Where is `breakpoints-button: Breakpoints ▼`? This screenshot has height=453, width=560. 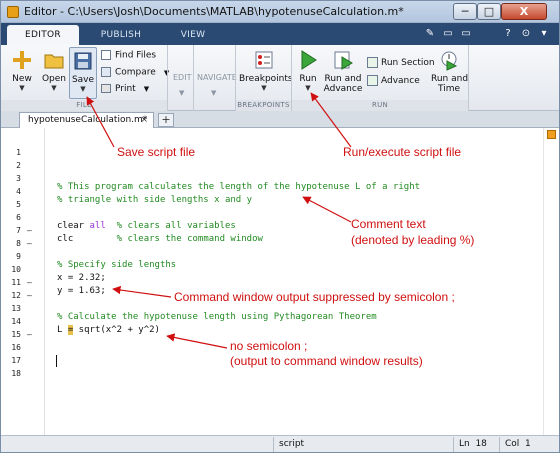 breakpoints-button: Breakpoints ▼ is located at coordinates (266, 70).